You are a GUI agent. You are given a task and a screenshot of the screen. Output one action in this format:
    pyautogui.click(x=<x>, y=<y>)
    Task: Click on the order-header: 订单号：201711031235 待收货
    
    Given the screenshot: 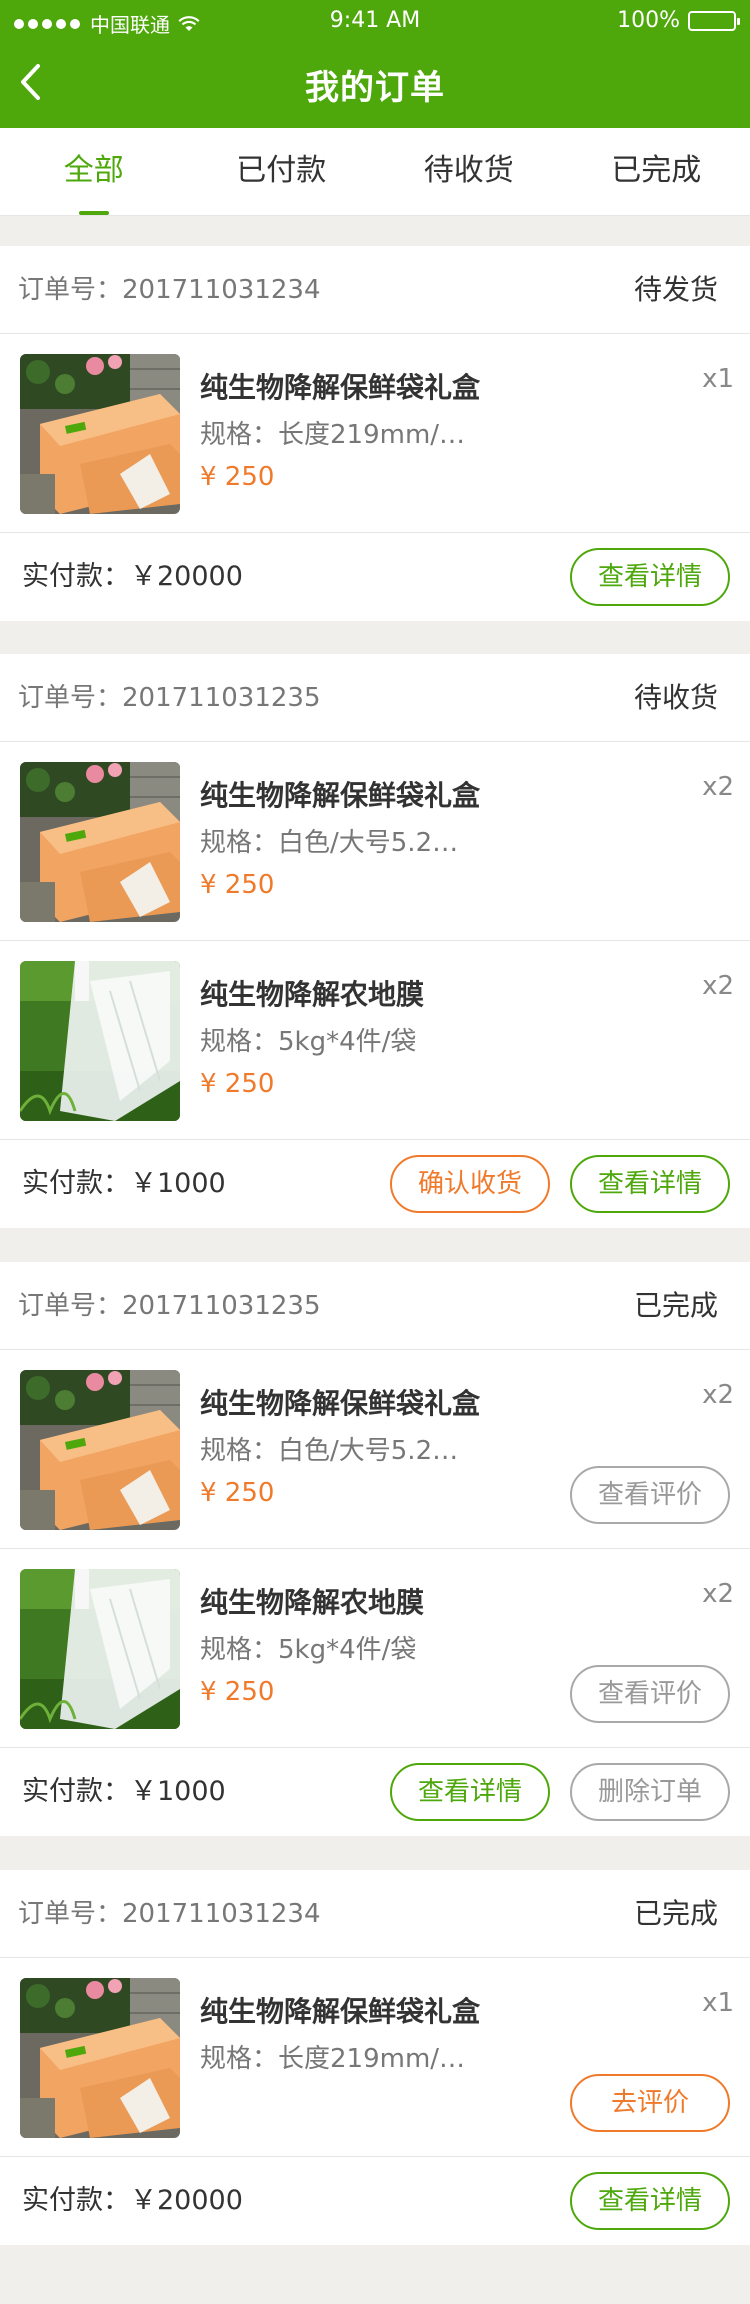 What is the action you would take?
    pyautogui.click(x=375, y=698)
    